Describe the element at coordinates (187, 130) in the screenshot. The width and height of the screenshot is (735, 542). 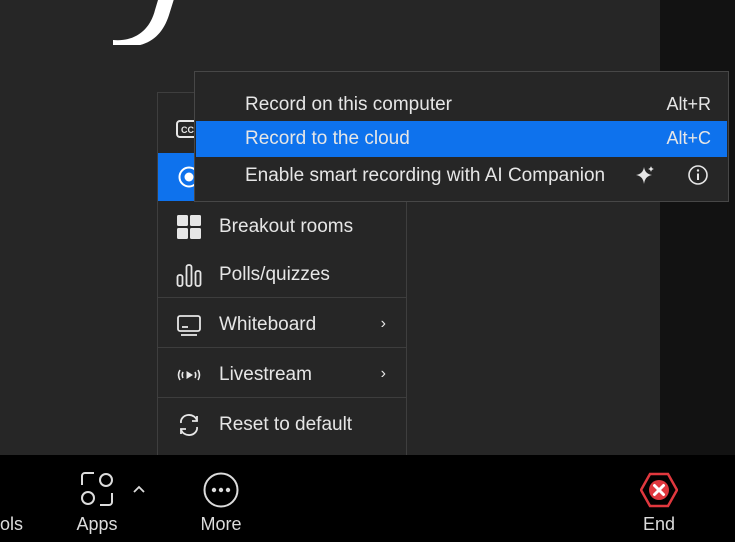
I see `svg-text: CC` at that location.